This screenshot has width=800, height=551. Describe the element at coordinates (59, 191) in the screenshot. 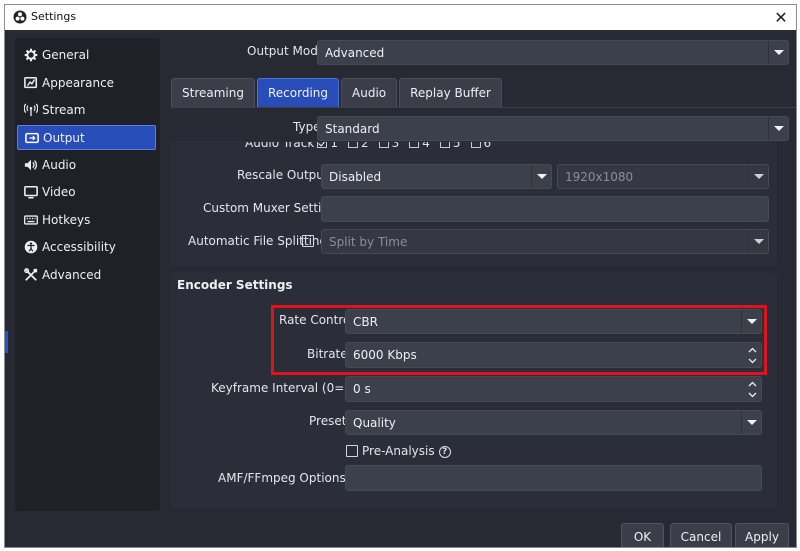

I see `sidebar-item-label: Video` at that location.